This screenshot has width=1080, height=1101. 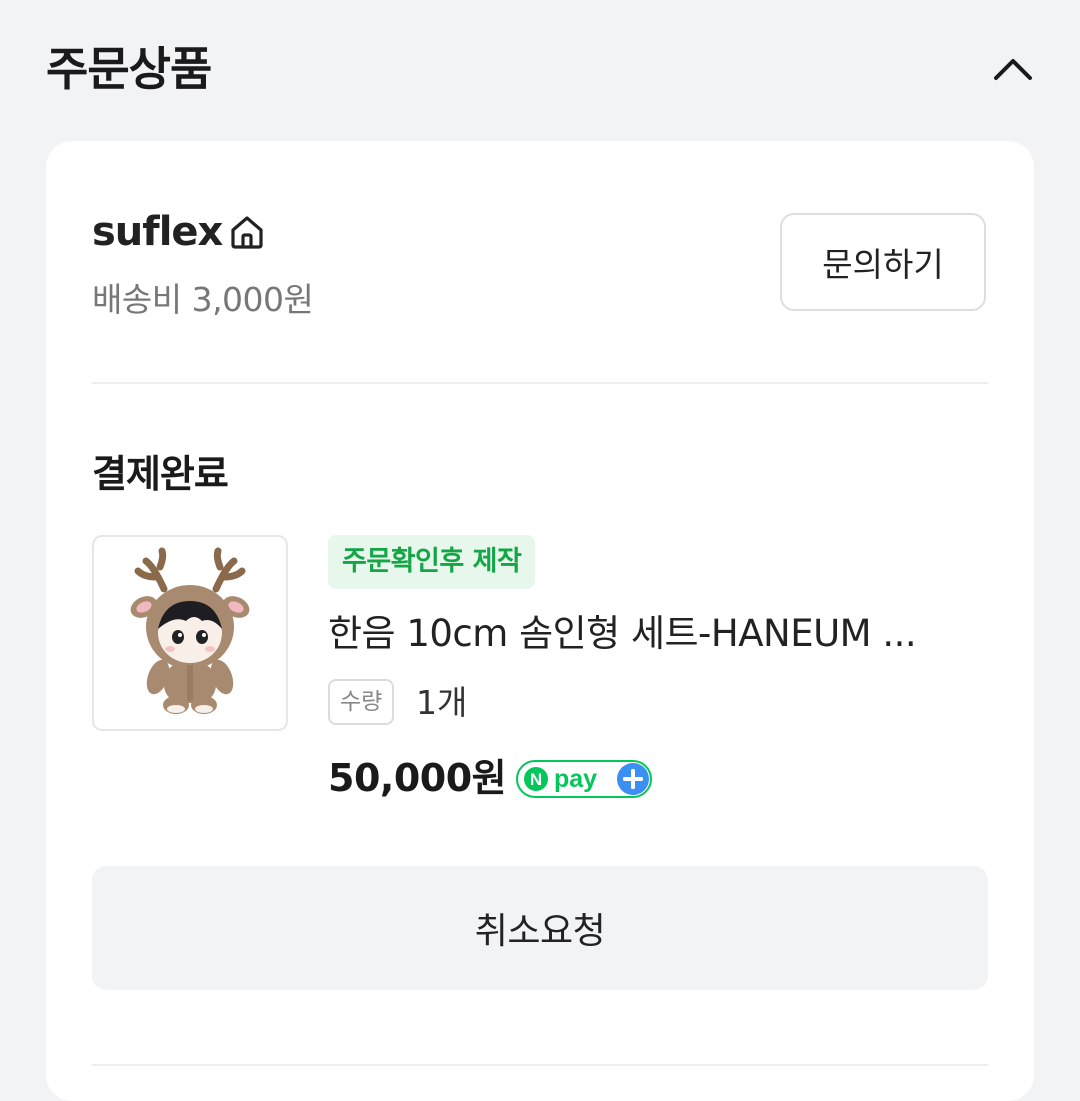 What do you see at coordinates (160, 474) in the screenshot?
I see `order-status: 결제완료` at bounding box center [160, 474].